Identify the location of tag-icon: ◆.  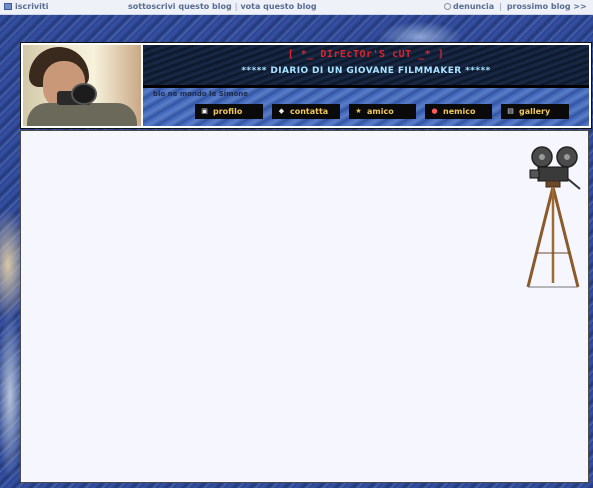
(281, 111).